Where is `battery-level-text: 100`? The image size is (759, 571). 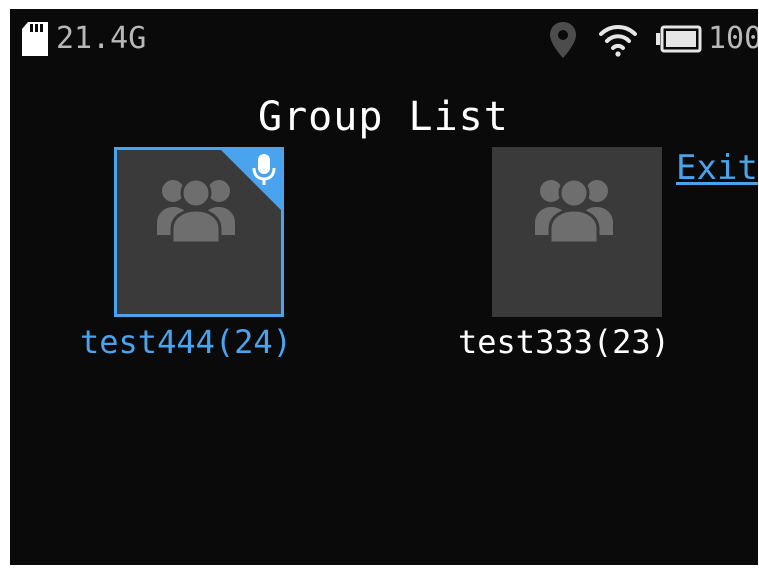 battery-level-text: 100 is located at coordinates (733, 38).